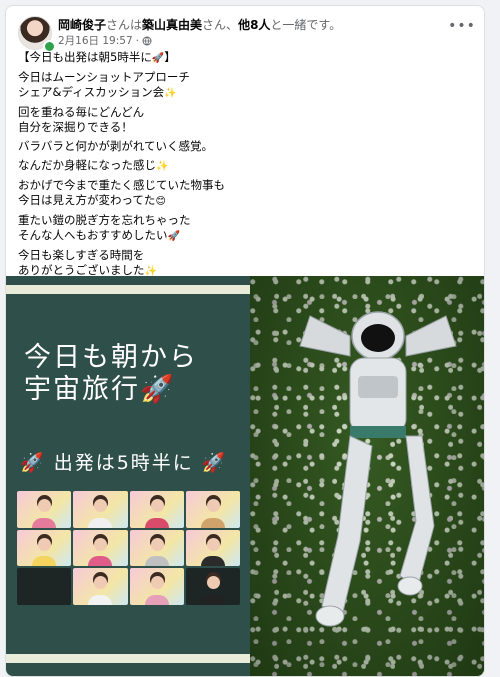  What do you see at coordinates (111, 373) in the screenshot?
I see `image-title: 今日も朝から 宇宙旅行🚀` at bounding box center [111, 373].